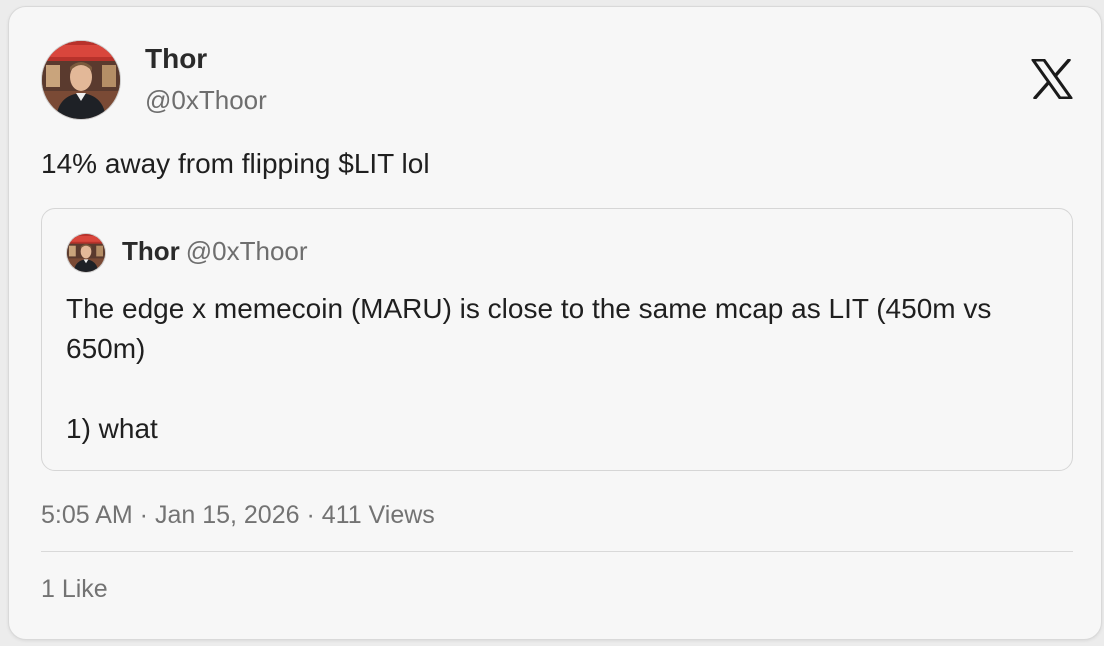 The height and width of the screenshot is (646, 1104). I want to click on author-handle: @0xThoor, so click(206, 100).